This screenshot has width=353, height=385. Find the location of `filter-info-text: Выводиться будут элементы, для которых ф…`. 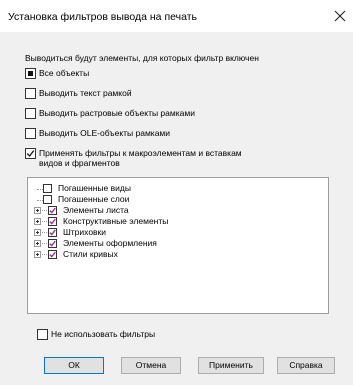

filter-info-text: Выводиться будут элементы, для которых ф… is located at coordinates (142, 58).